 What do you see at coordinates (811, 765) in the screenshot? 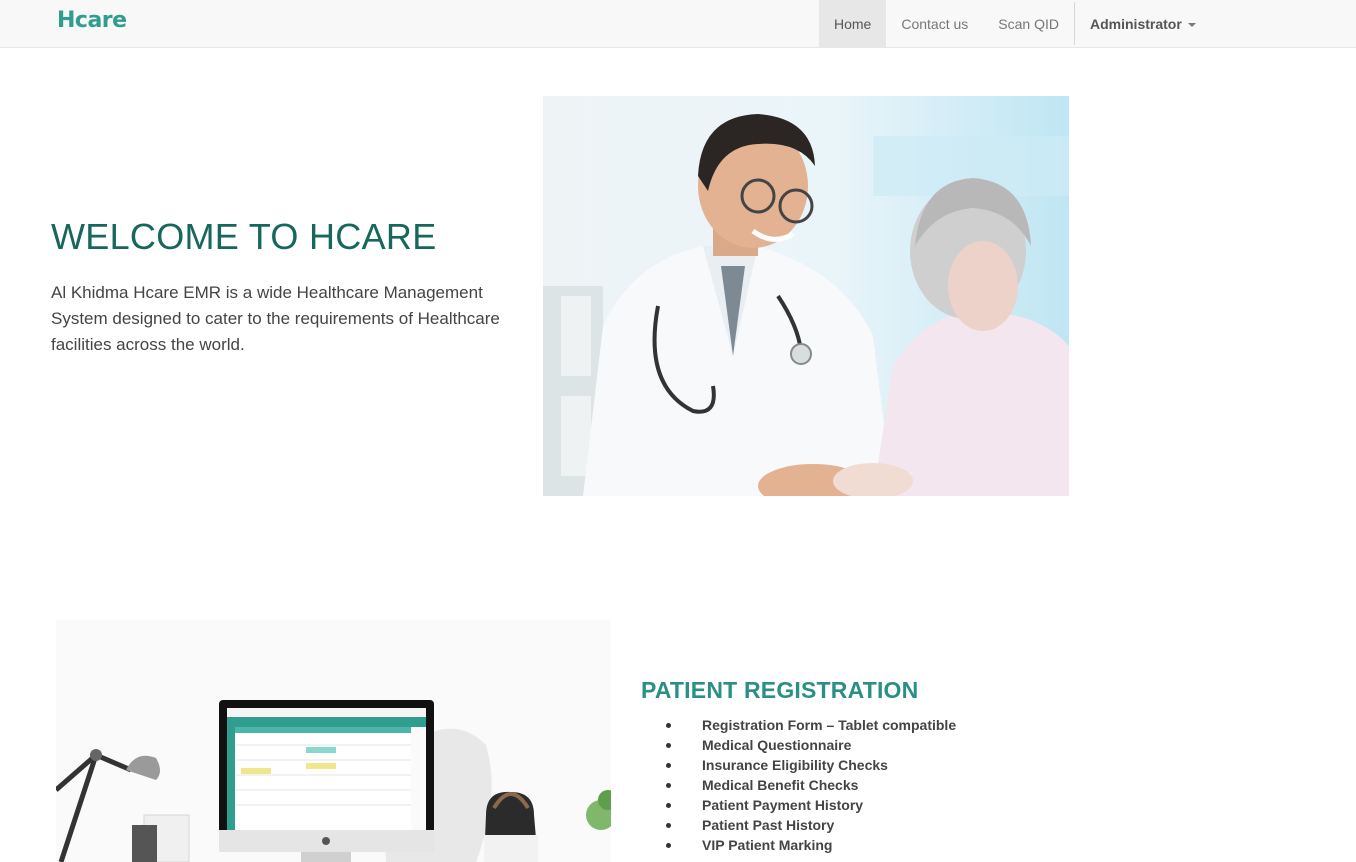
I see `list-item: Insurance Eligibility Checks` at bounding box center [811, 765].